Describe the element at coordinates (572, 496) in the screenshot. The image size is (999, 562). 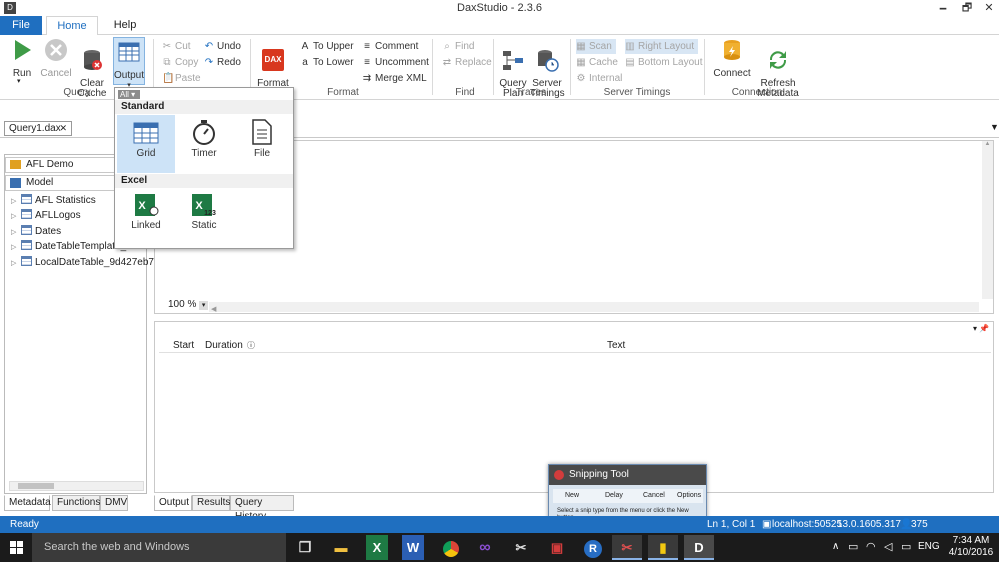
I see `snip-new-button: New` at that location.